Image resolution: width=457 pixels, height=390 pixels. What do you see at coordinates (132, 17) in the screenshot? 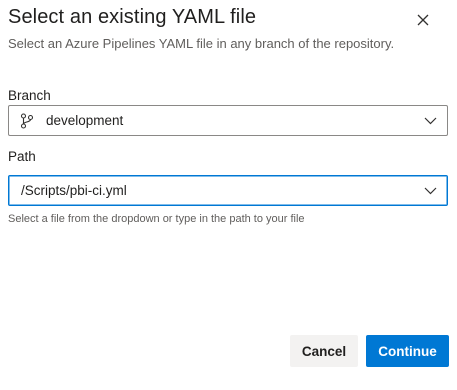
I see `dialog-title: Select an existing YAML file` at bounding box center [132, 17].